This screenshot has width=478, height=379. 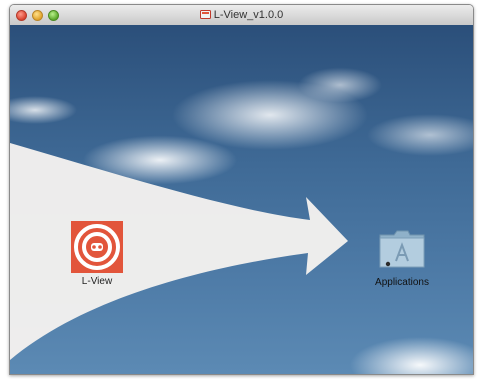 I want to click on title-bar: L-View_v1.0.0, so click(x=241, y=15).